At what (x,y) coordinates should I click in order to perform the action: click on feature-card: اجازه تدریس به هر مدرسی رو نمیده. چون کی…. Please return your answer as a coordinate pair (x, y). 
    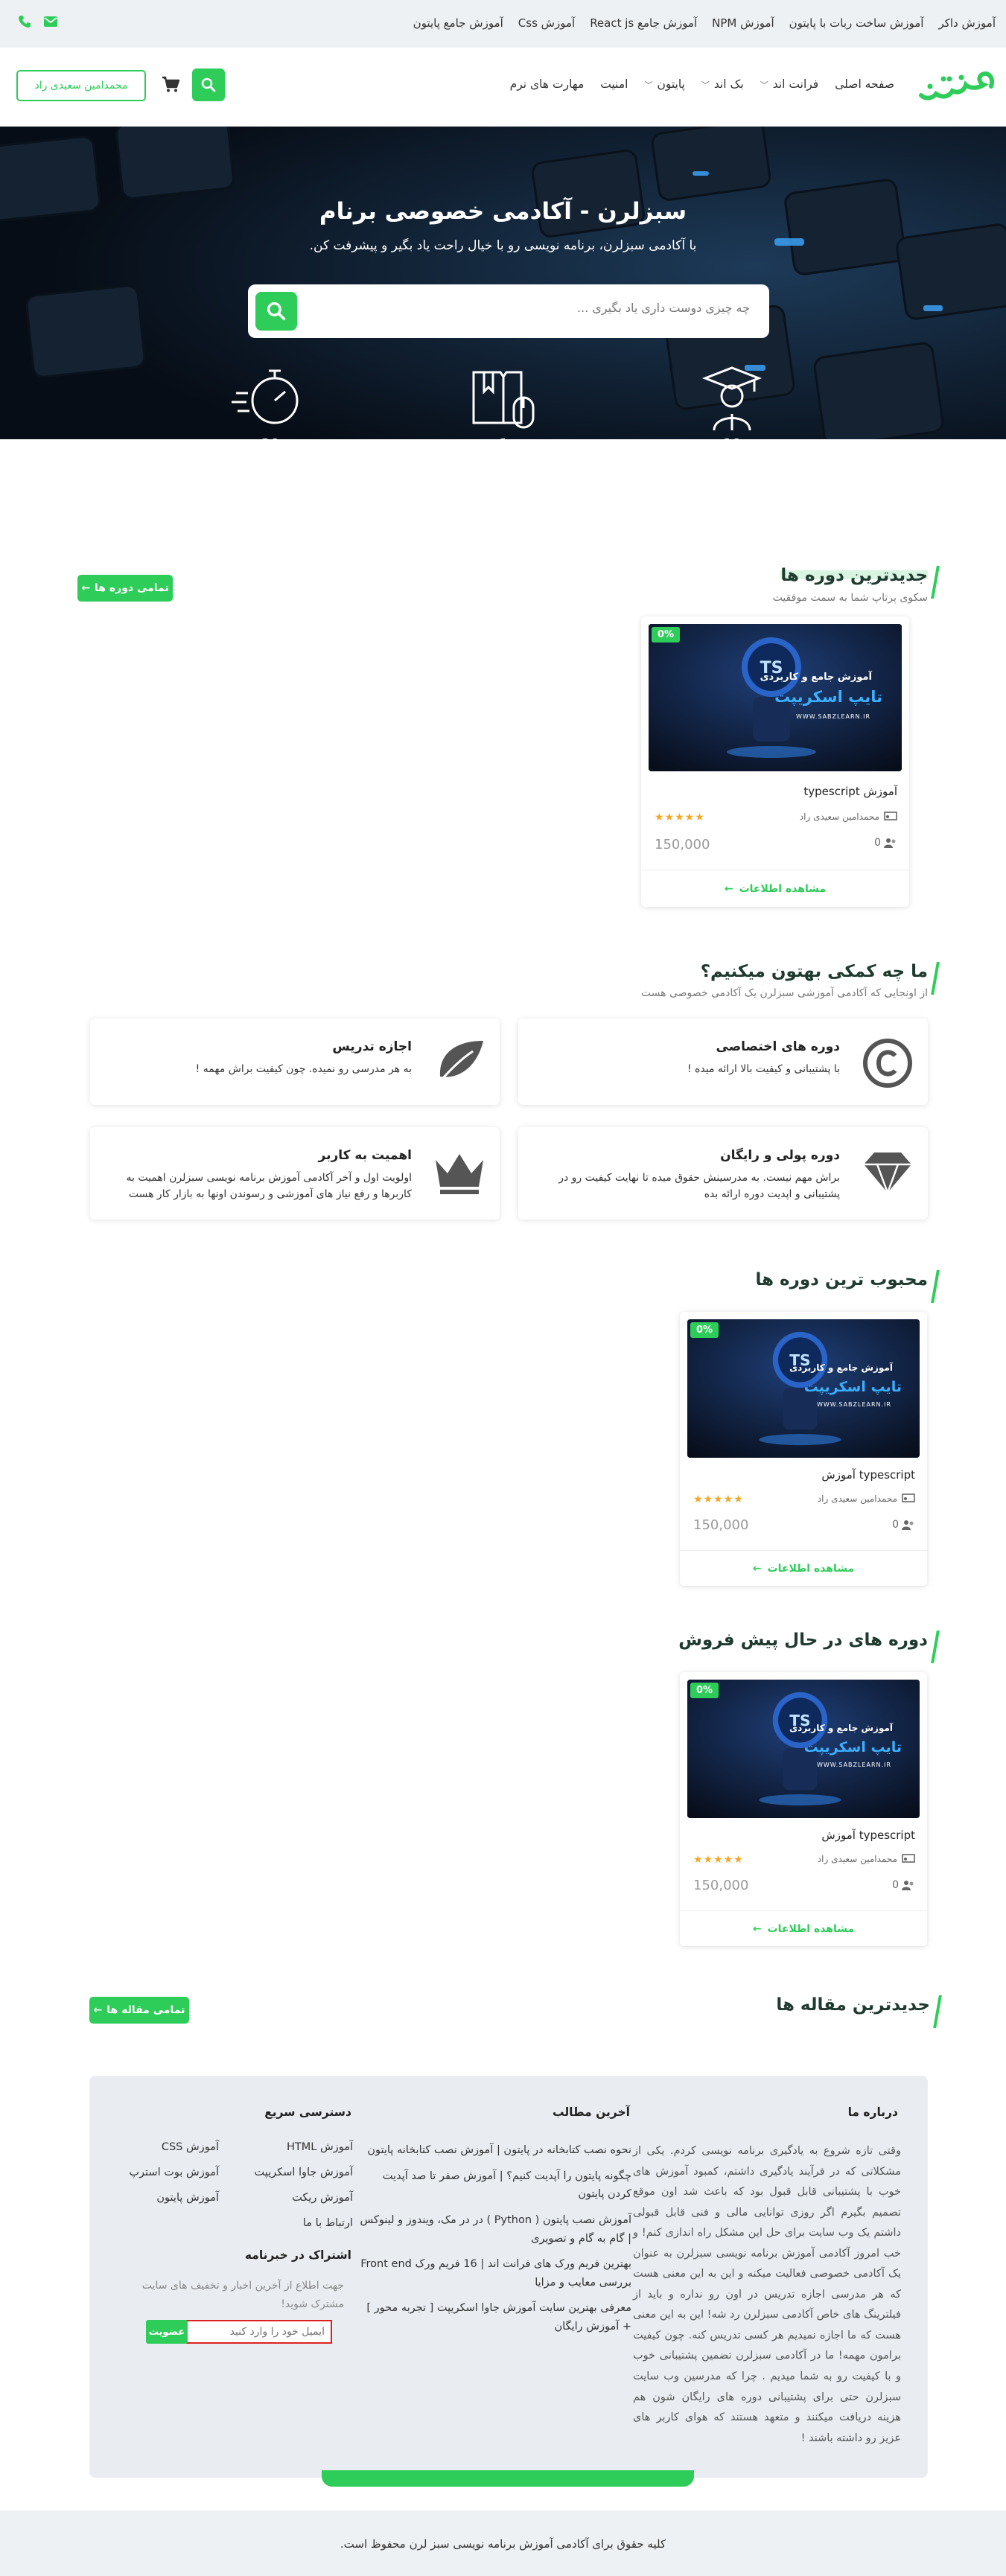
    Looking at the image, I should click on (295, 1061).